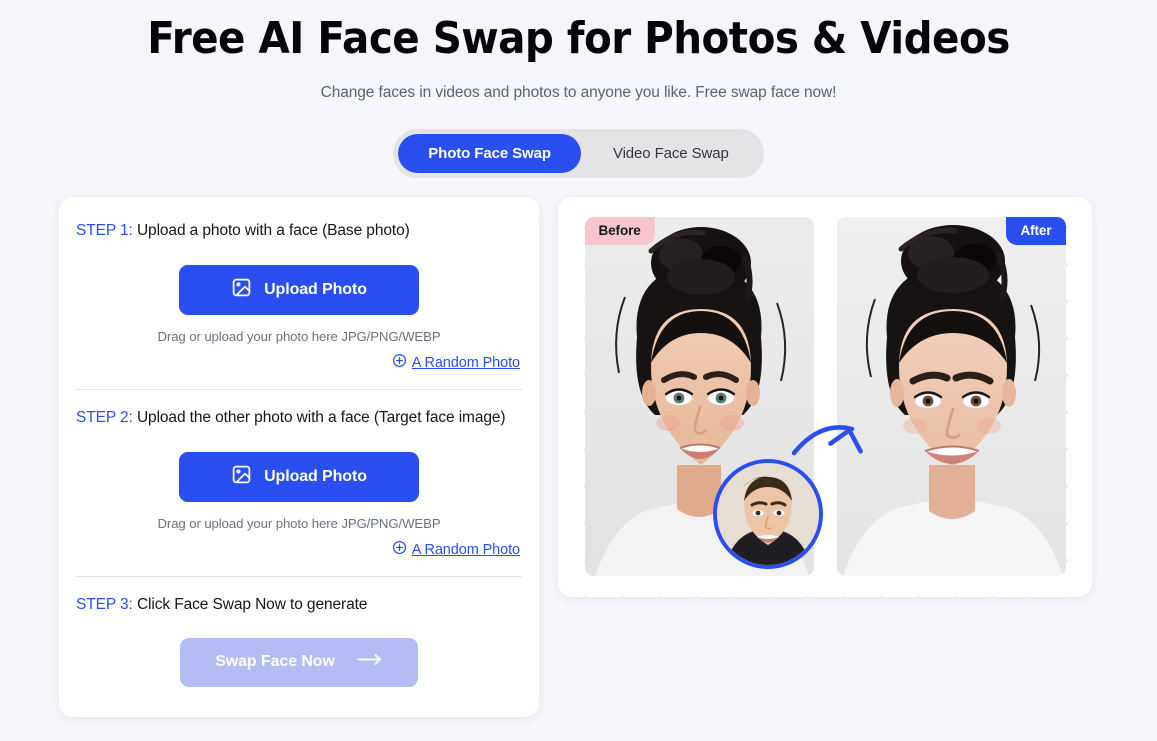 The height and width of the screenshot is (741, 1157). What do you see at coordinates (104, 417) in the screenshot?
I see `step-2-number: STEP 2:` at bounding box center [104, 417].